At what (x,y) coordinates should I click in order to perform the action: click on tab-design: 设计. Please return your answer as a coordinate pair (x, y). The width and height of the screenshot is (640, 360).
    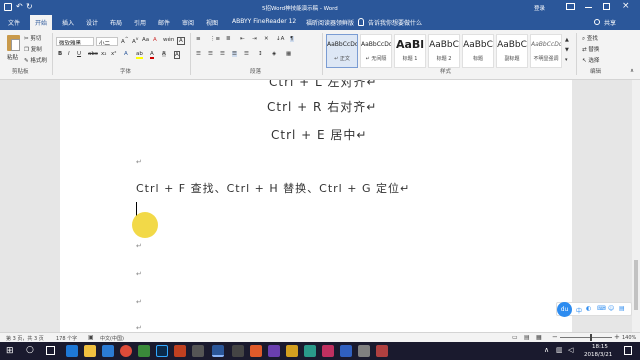
    Looking at the image, I should click on (92, 22).